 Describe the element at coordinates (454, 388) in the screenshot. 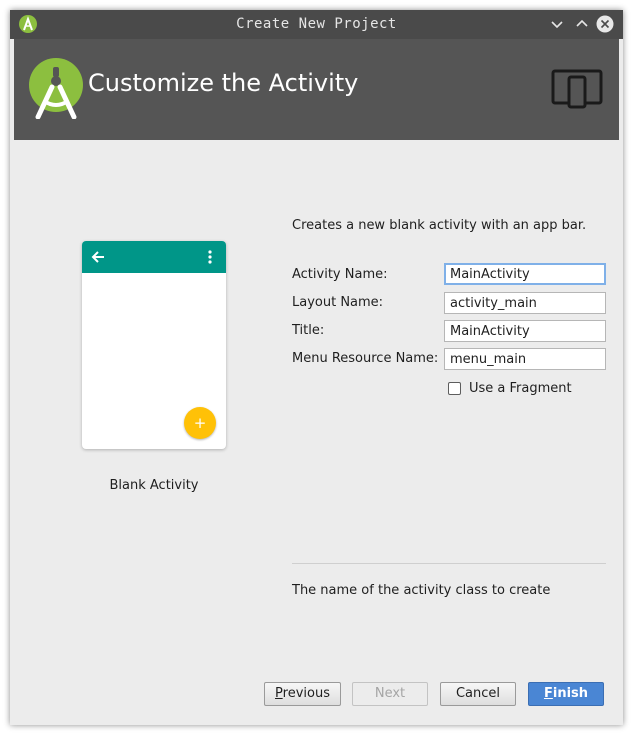

I see `checkbox-box` at that location.